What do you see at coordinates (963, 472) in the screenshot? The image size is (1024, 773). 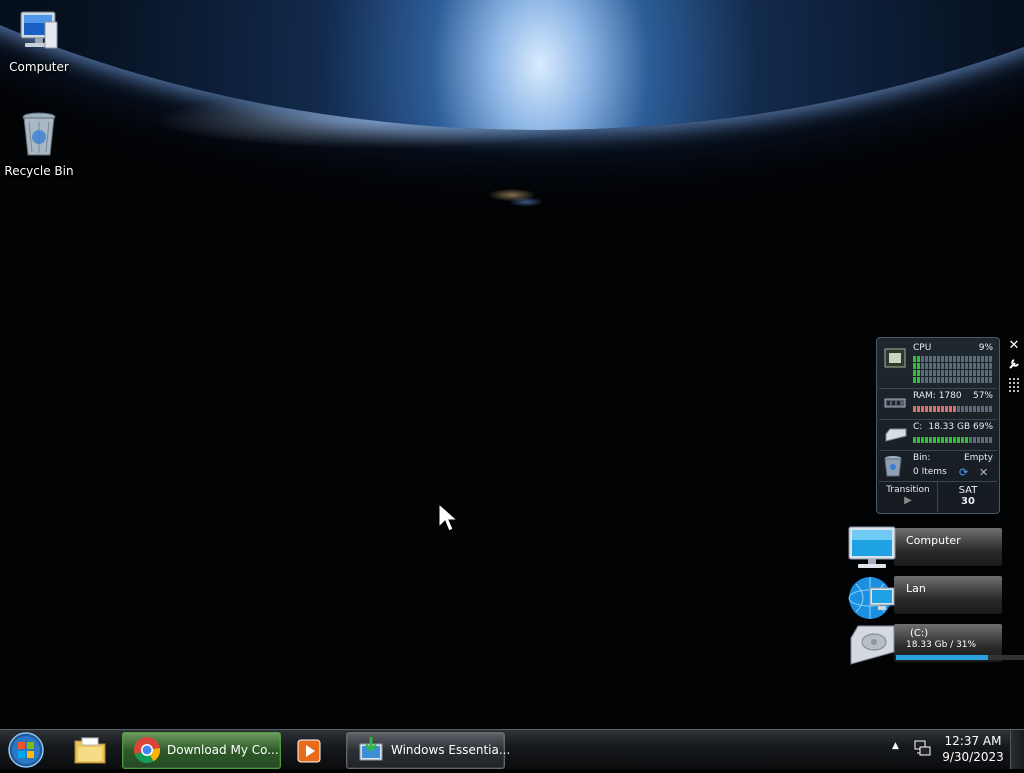 I see `refresh-icon: ⟳` at bounding box center [963, 472].